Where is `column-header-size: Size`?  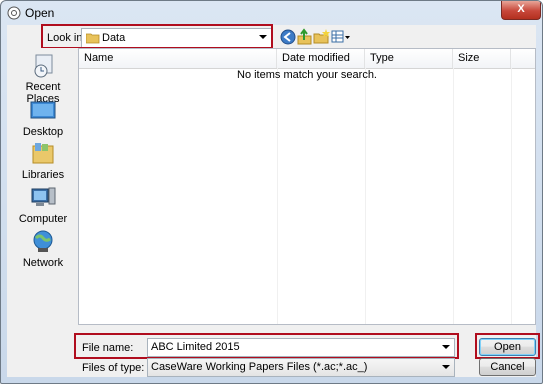 column-header-size: Size is located at coordinates (482, 58).